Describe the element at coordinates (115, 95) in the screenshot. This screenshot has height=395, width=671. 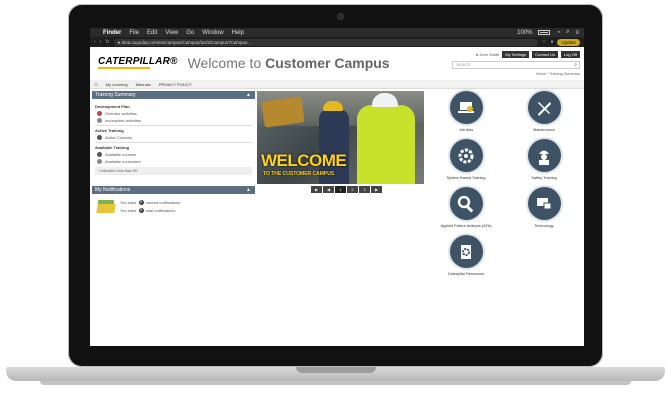
I see `training-summary-title: Training Summary` at that location.